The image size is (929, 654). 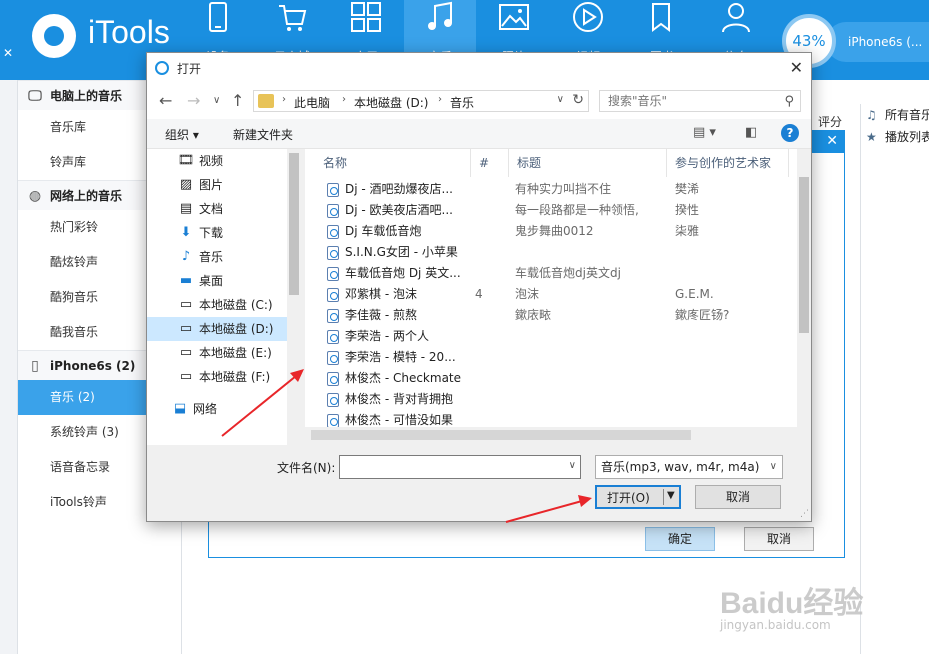 I want to click on column-header-number: #, so click(x=490, y=163).